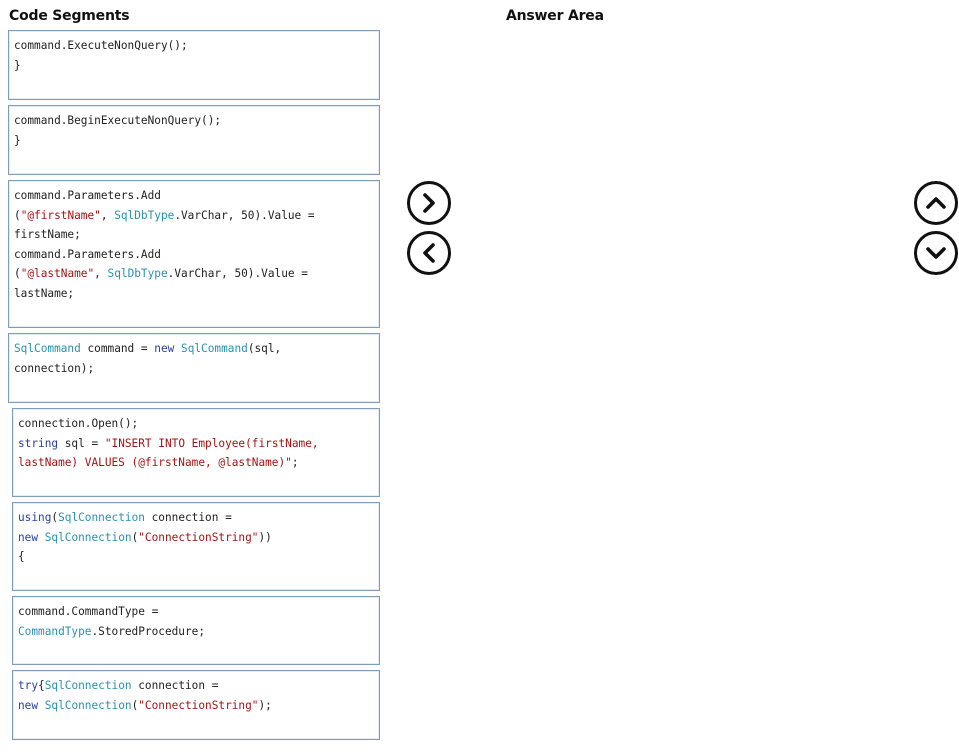 The image size is (959, 753). I want to click on code-line: firstName;, so click(194, 235).